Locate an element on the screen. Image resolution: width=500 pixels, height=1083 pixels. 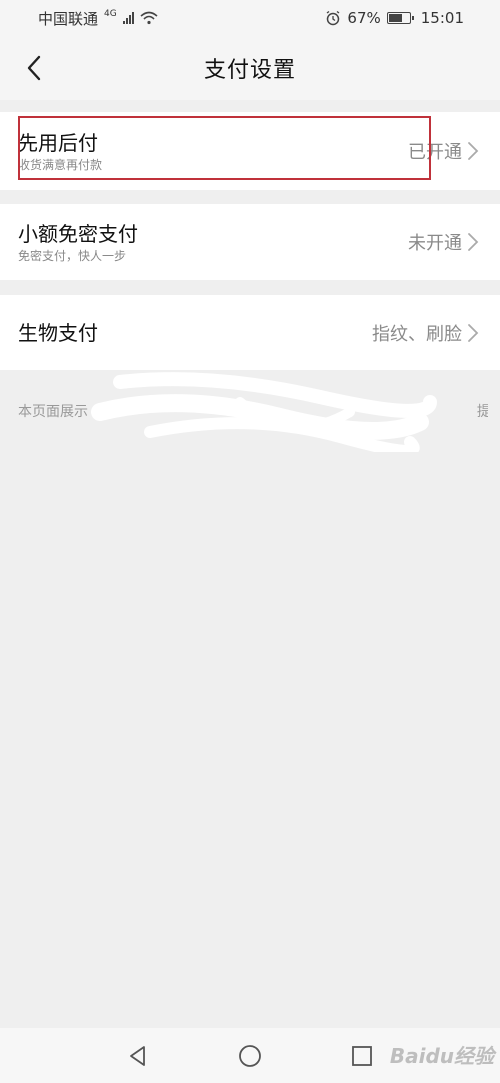
settings-row-biometric-payment: 生物支付 指纹、刷脸 is located at coordinates (250, 332).